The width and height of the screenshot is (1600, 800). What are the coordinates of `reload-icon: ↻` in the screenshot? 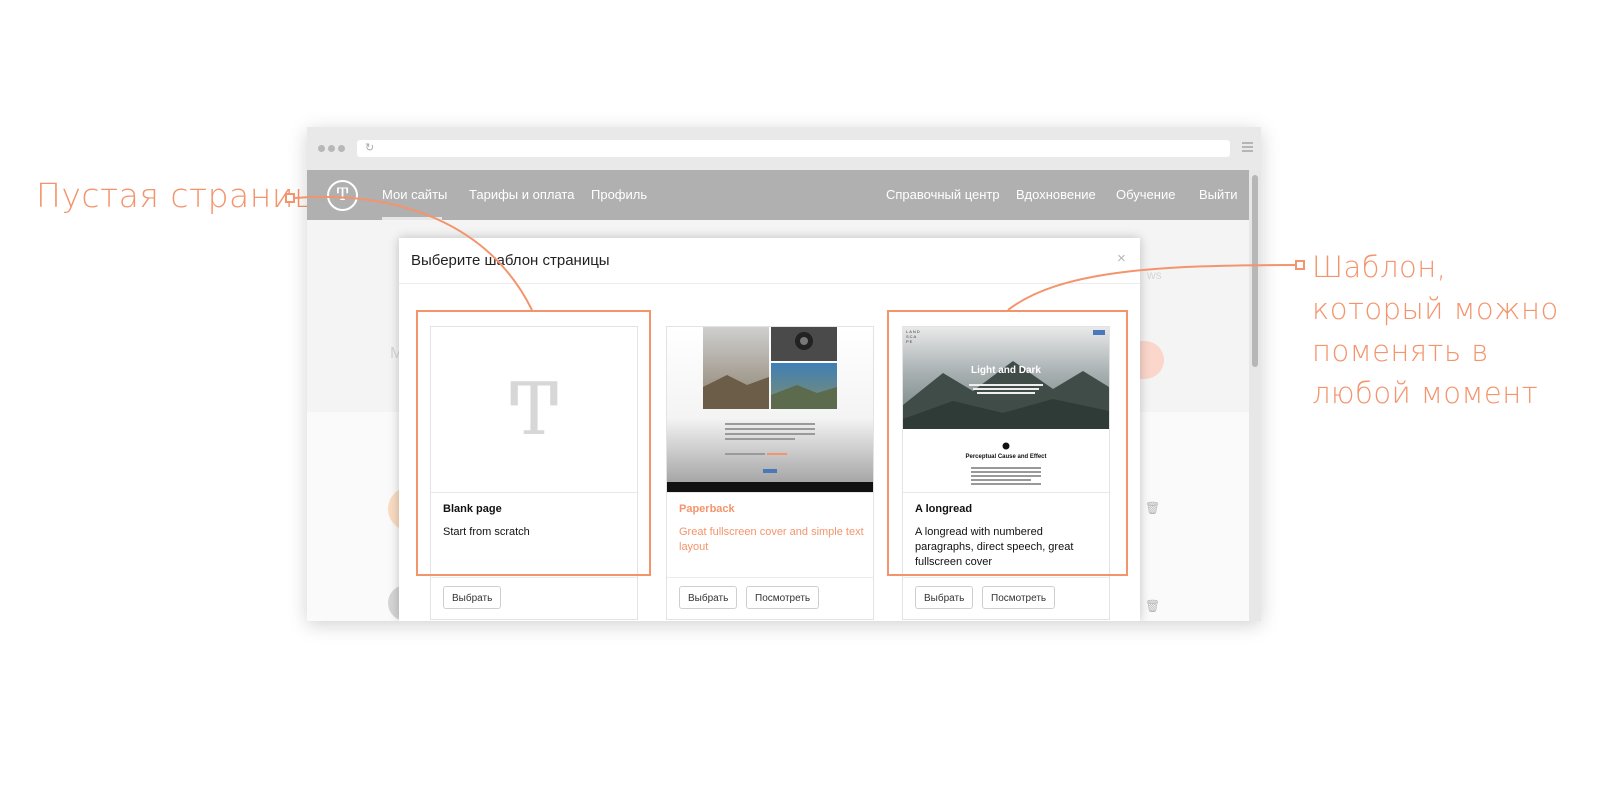 It's located at (369, 147).